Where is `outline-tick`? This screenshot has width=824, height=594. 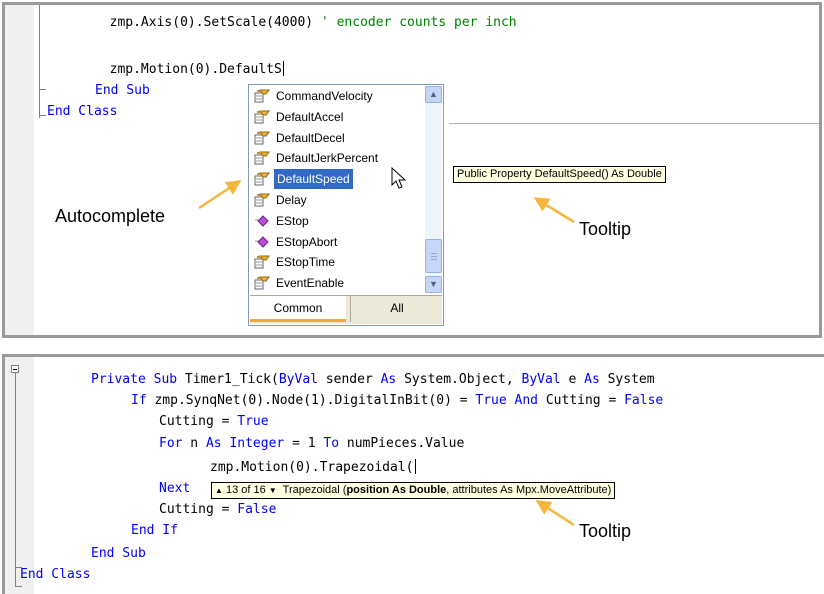
outline-tick is located at coordinates (18, 586).